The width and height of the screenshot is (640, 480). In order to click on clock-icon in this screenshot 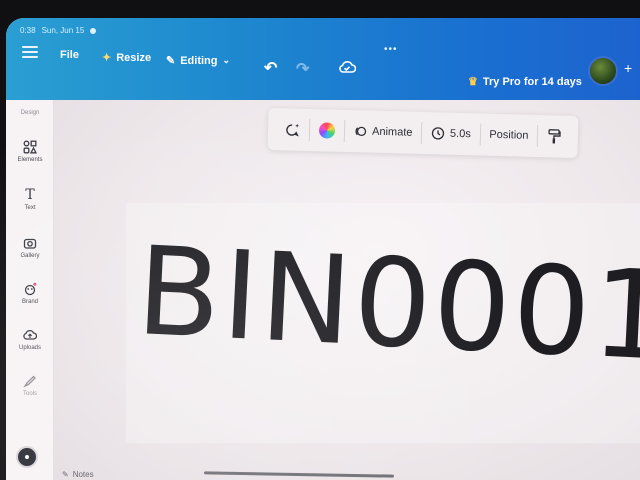, I will do `click(438, 133)`.